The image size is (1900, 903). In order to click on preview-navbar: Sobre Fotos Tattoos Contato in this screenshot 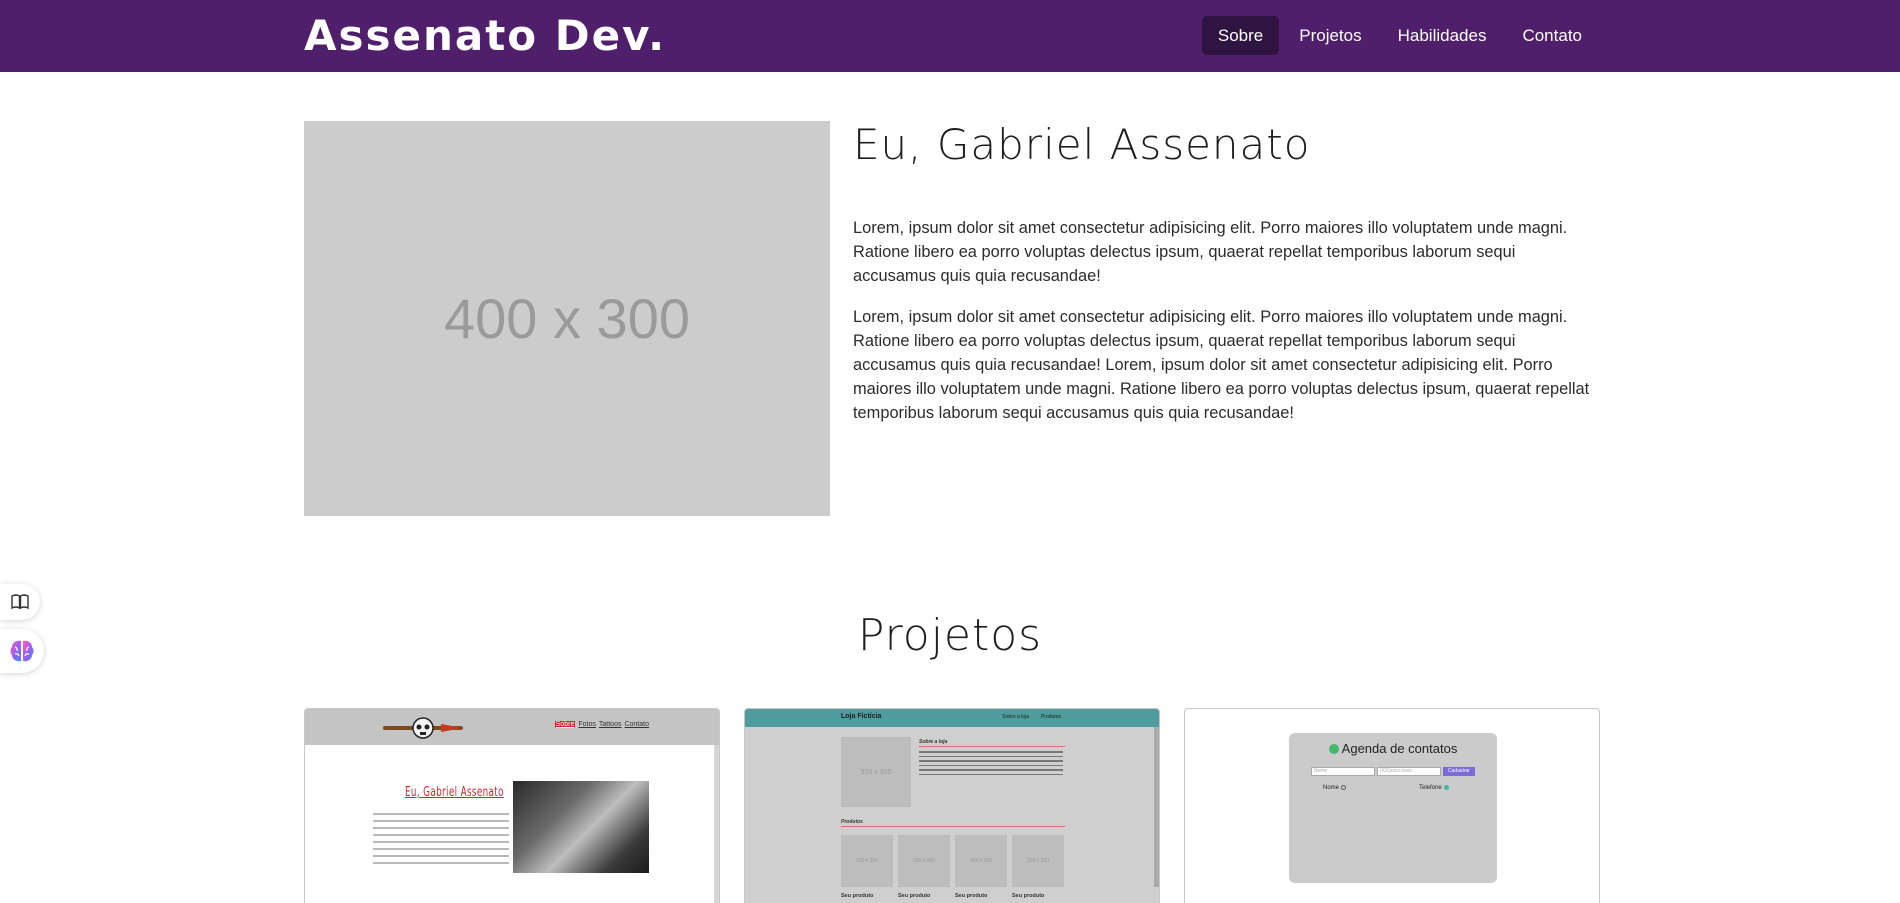, I will do `click(512, 727)`.